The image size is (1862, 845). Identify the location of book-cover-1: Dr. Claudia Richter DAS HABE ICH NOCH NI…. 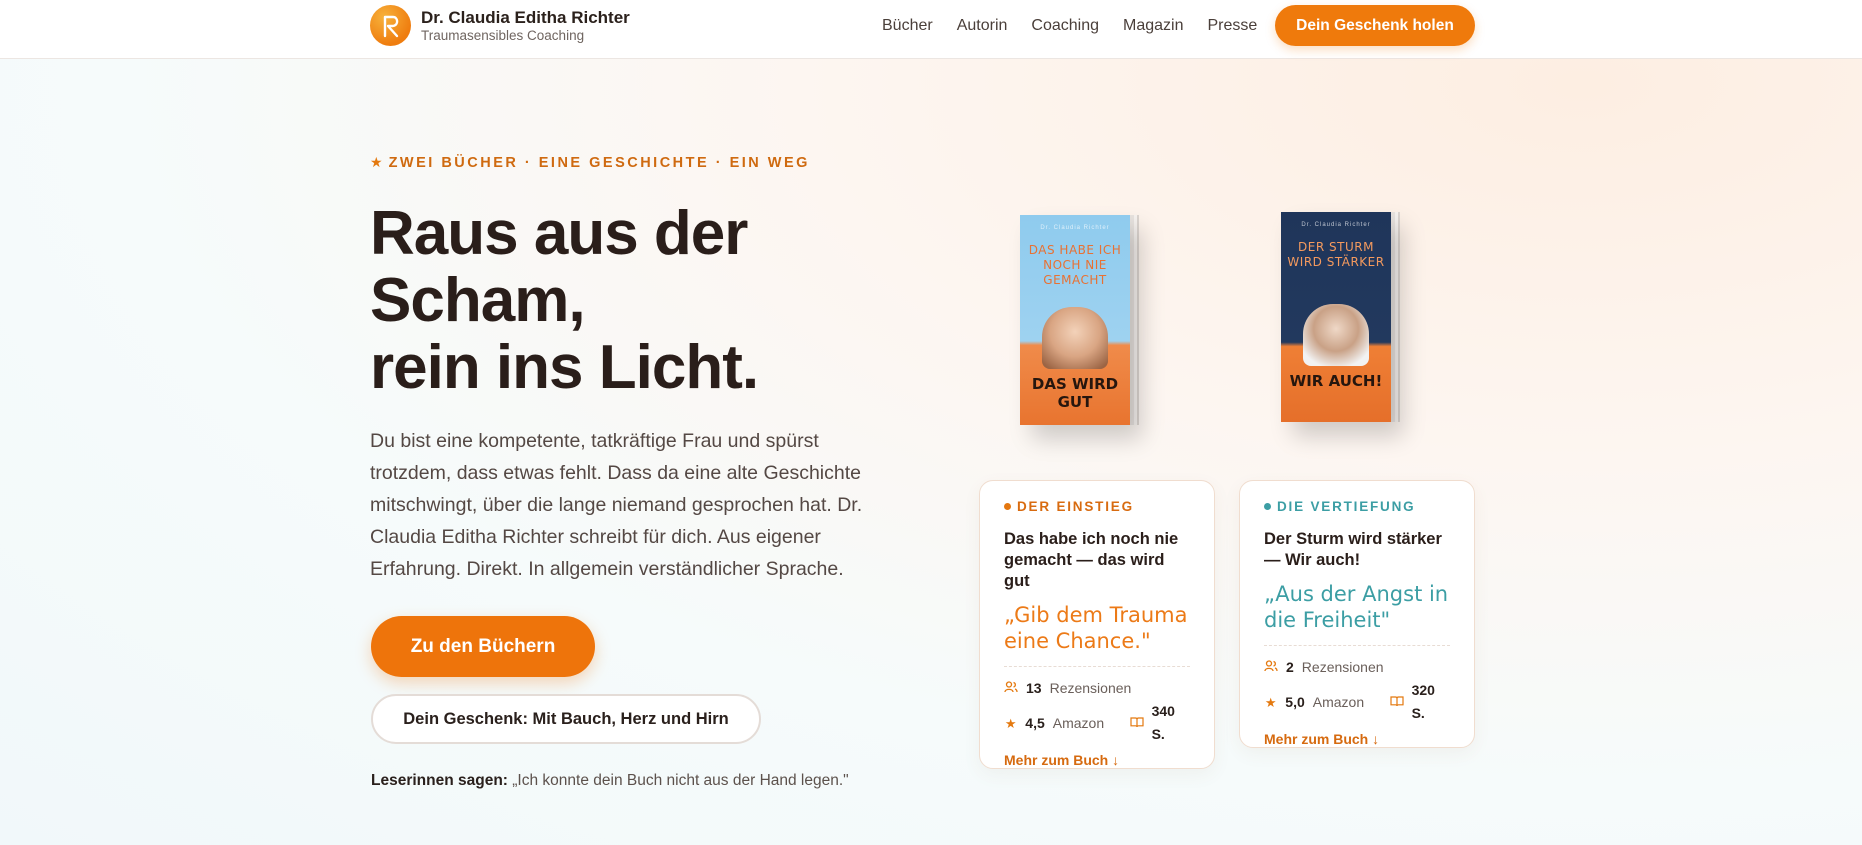
(1075, 320).